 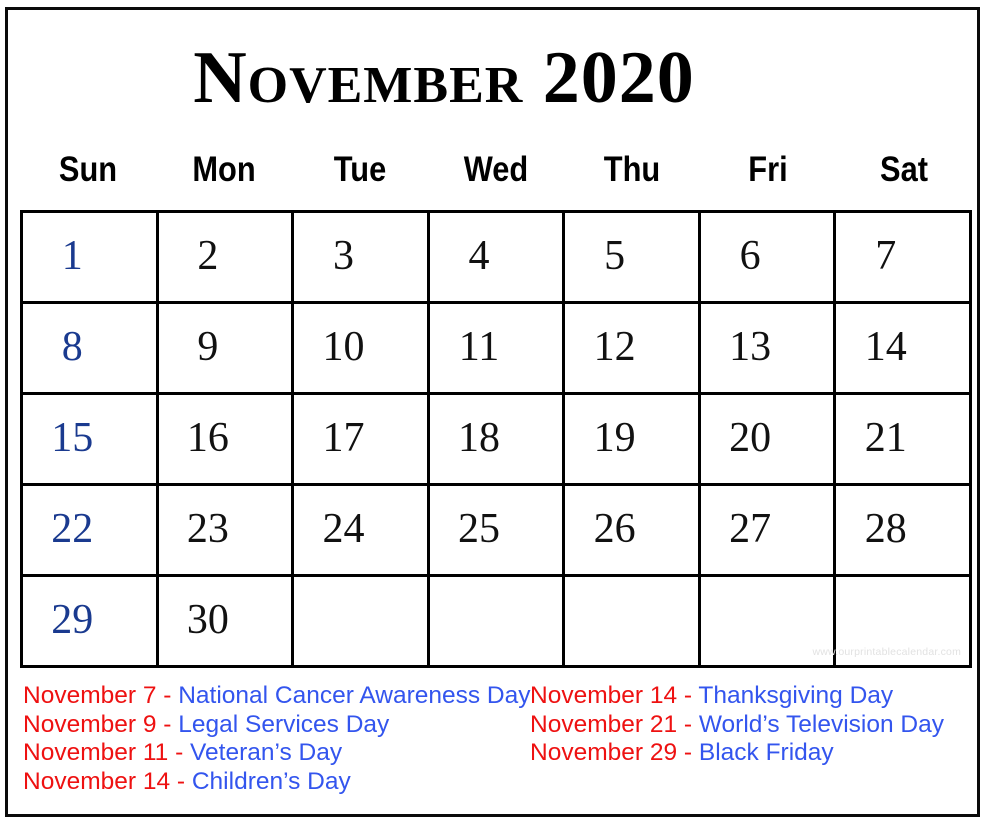 I want to click on calendar-day-cell-10: 10, so click(x=362, y=349).